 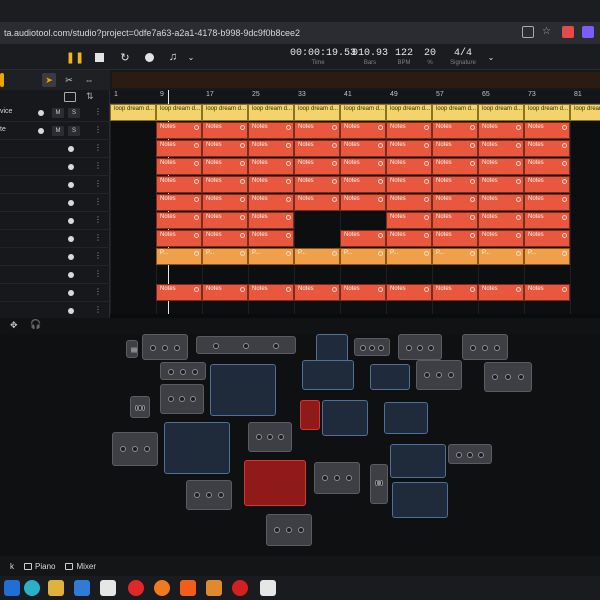 I want to click on track-color-tab, so click(x=2, y=80).